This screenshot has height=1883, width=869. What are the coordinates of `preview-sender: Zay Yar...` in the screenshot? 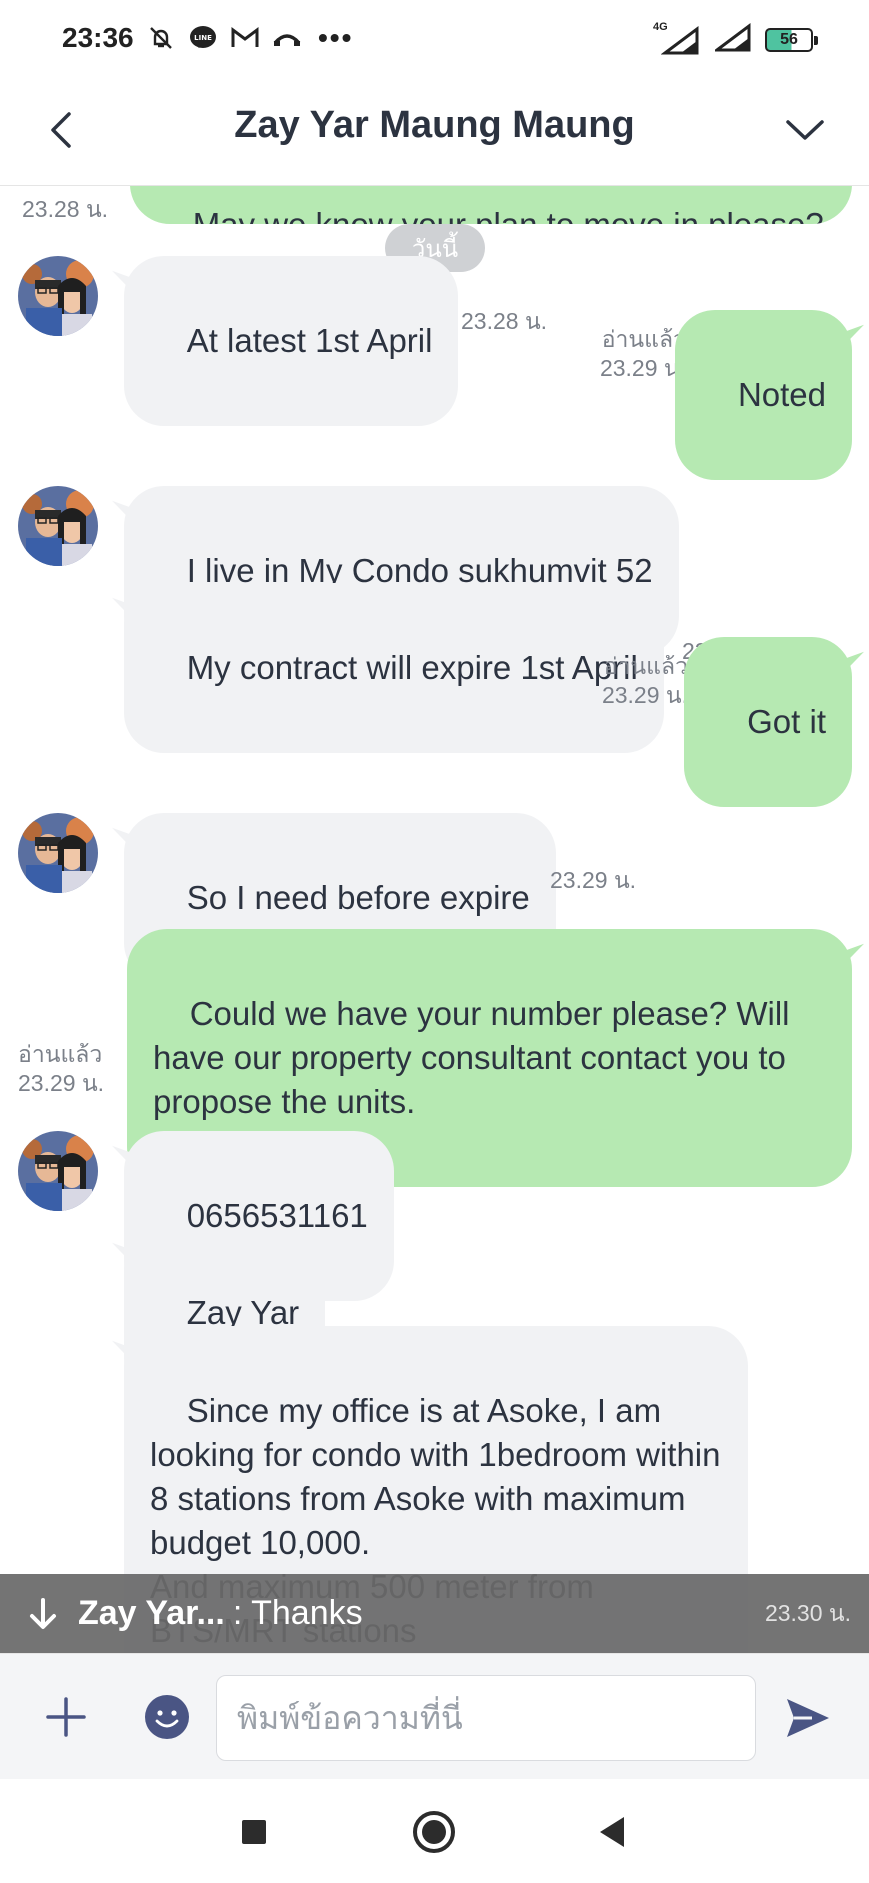 It's located at (151, 1613).